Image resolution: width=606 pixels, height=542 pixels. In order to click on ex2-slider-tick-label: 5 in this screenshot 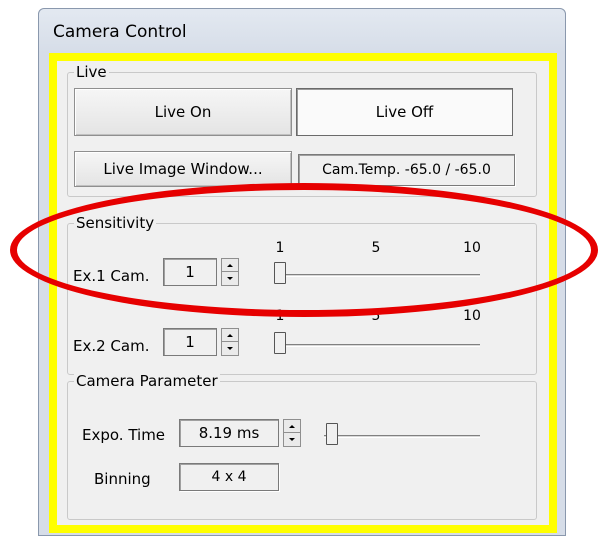, I will do `click(376, 316)`.